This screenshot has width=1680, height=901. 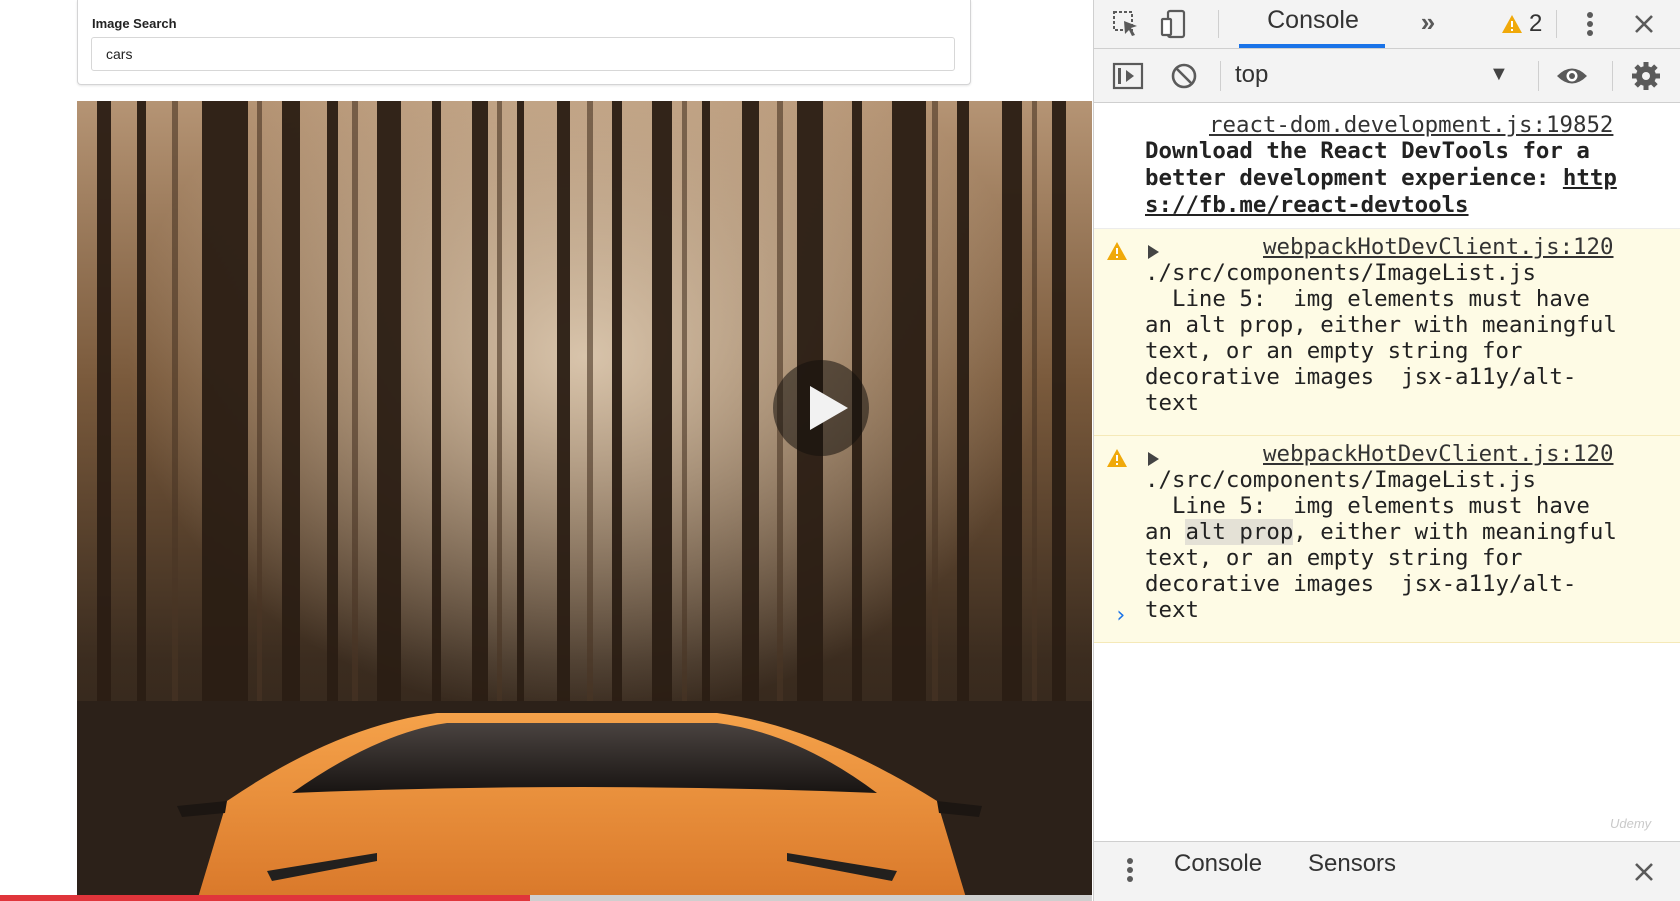 What do you see at coordinates (1184, 76) in the screenshot?
I see `clear-console-icon` at bounding box center [1184, 76].